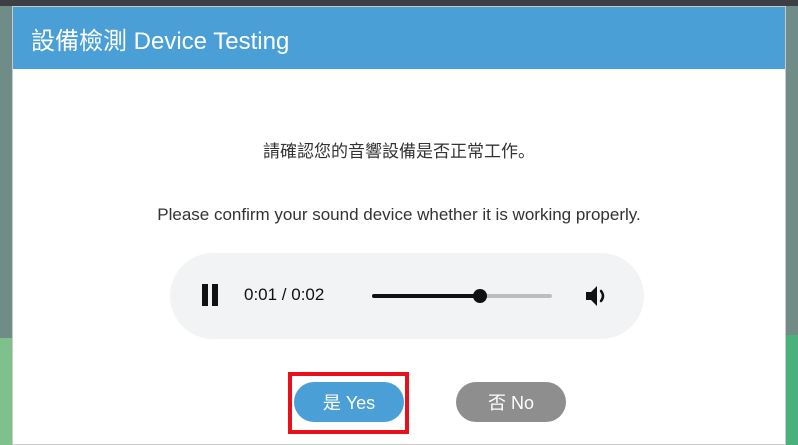 This screenshot has height=445, width=798. I want to click on no-button: 否 No, so click(511, 402).